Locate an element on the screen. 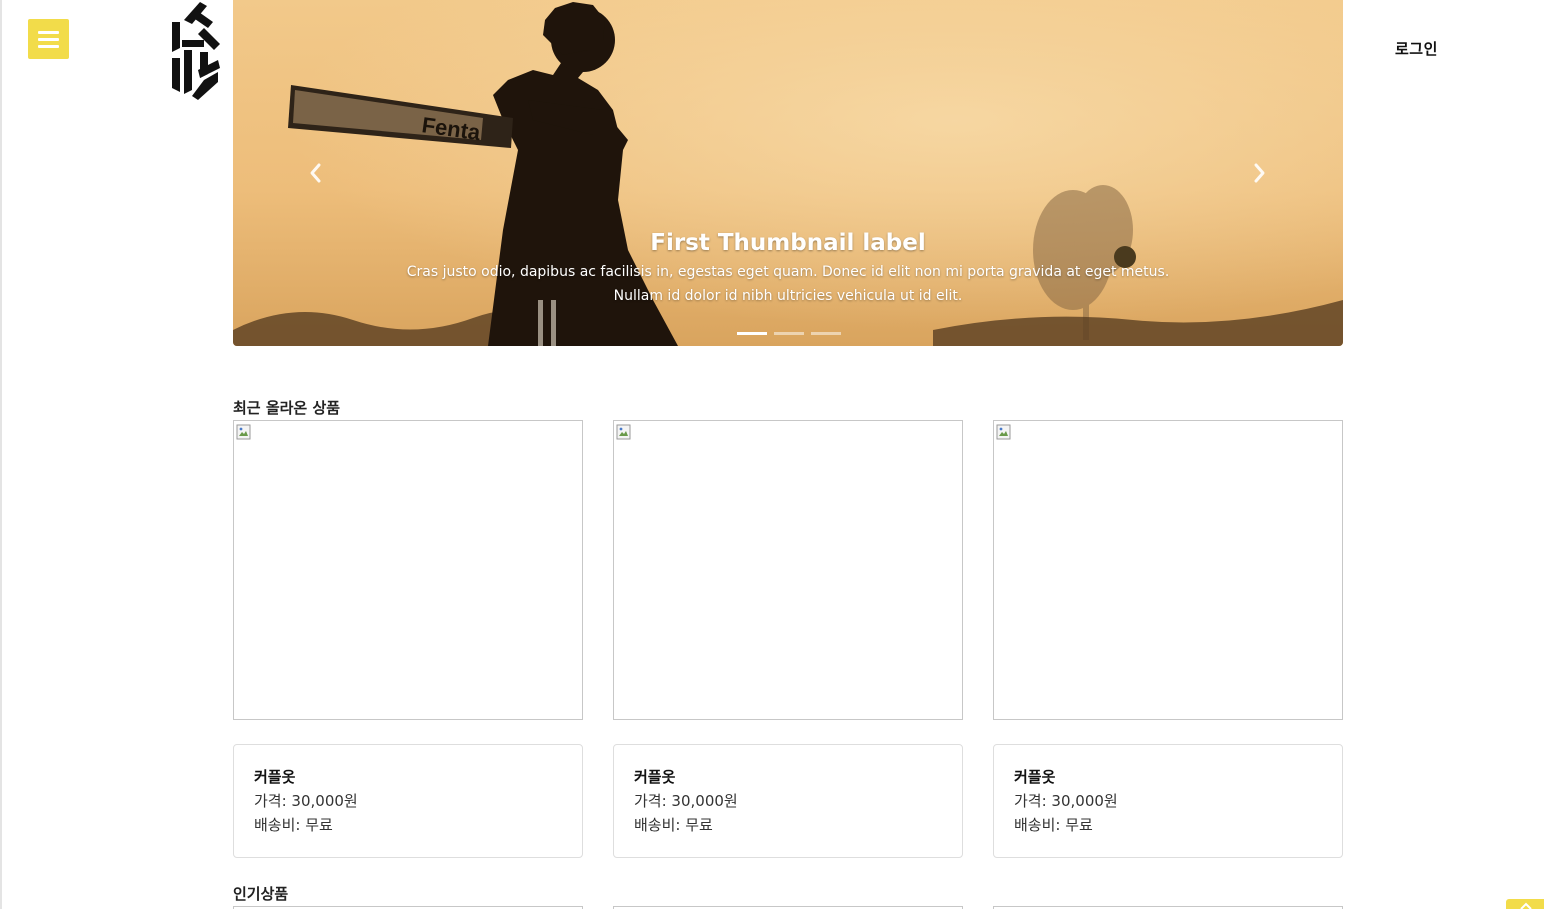 This screenshot has height=909, width=1544. slide-title: First Thumbnail label is located at coordinates (788, 243).